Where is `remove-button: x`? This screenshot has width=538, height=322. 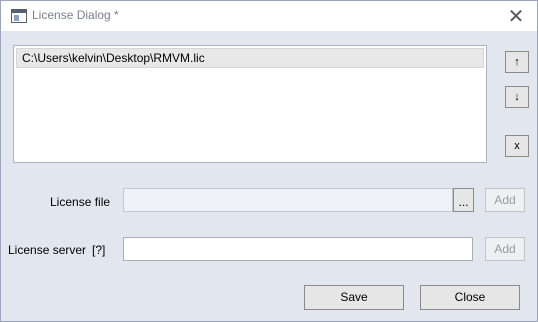 remove-button: x is located at coordinates (517, 146).